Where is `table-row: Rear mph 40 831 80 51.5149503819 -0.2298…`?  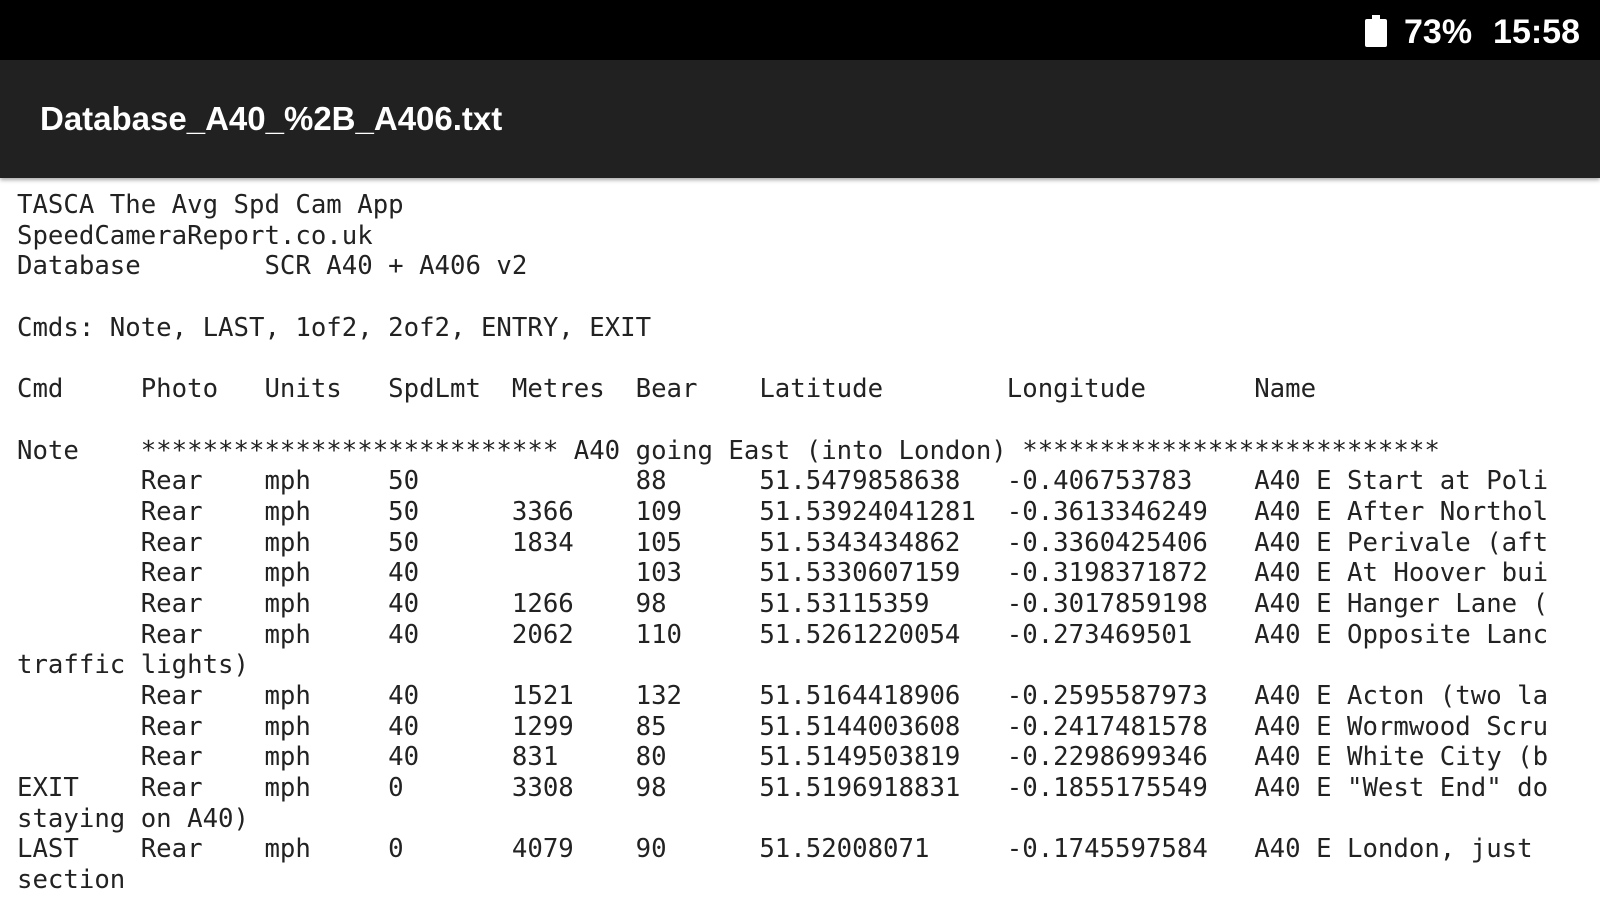
table-row: Rear mph 40 831 80 51.5149503819 -0.2298… is located at coordinates (783, 757).